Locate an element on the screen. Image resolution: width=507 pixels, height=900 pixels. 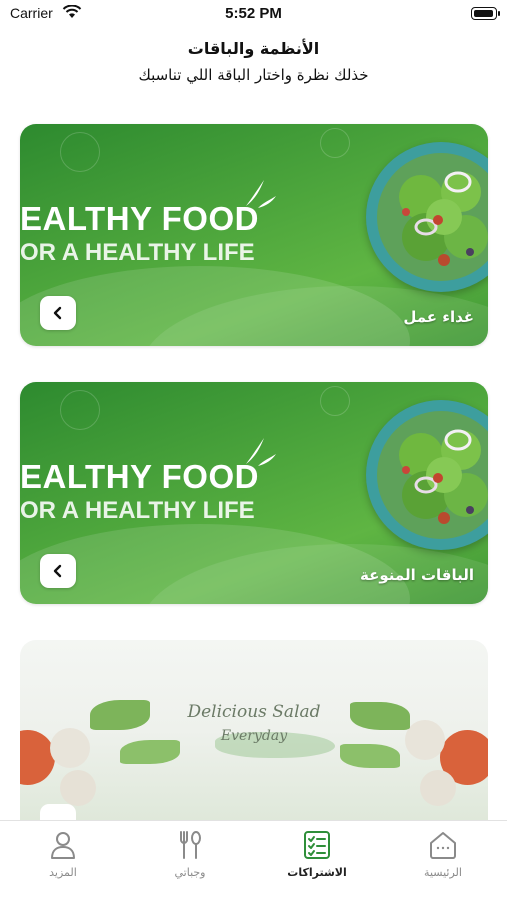
tab-label: المزيد is located at coordinates (63, 872).